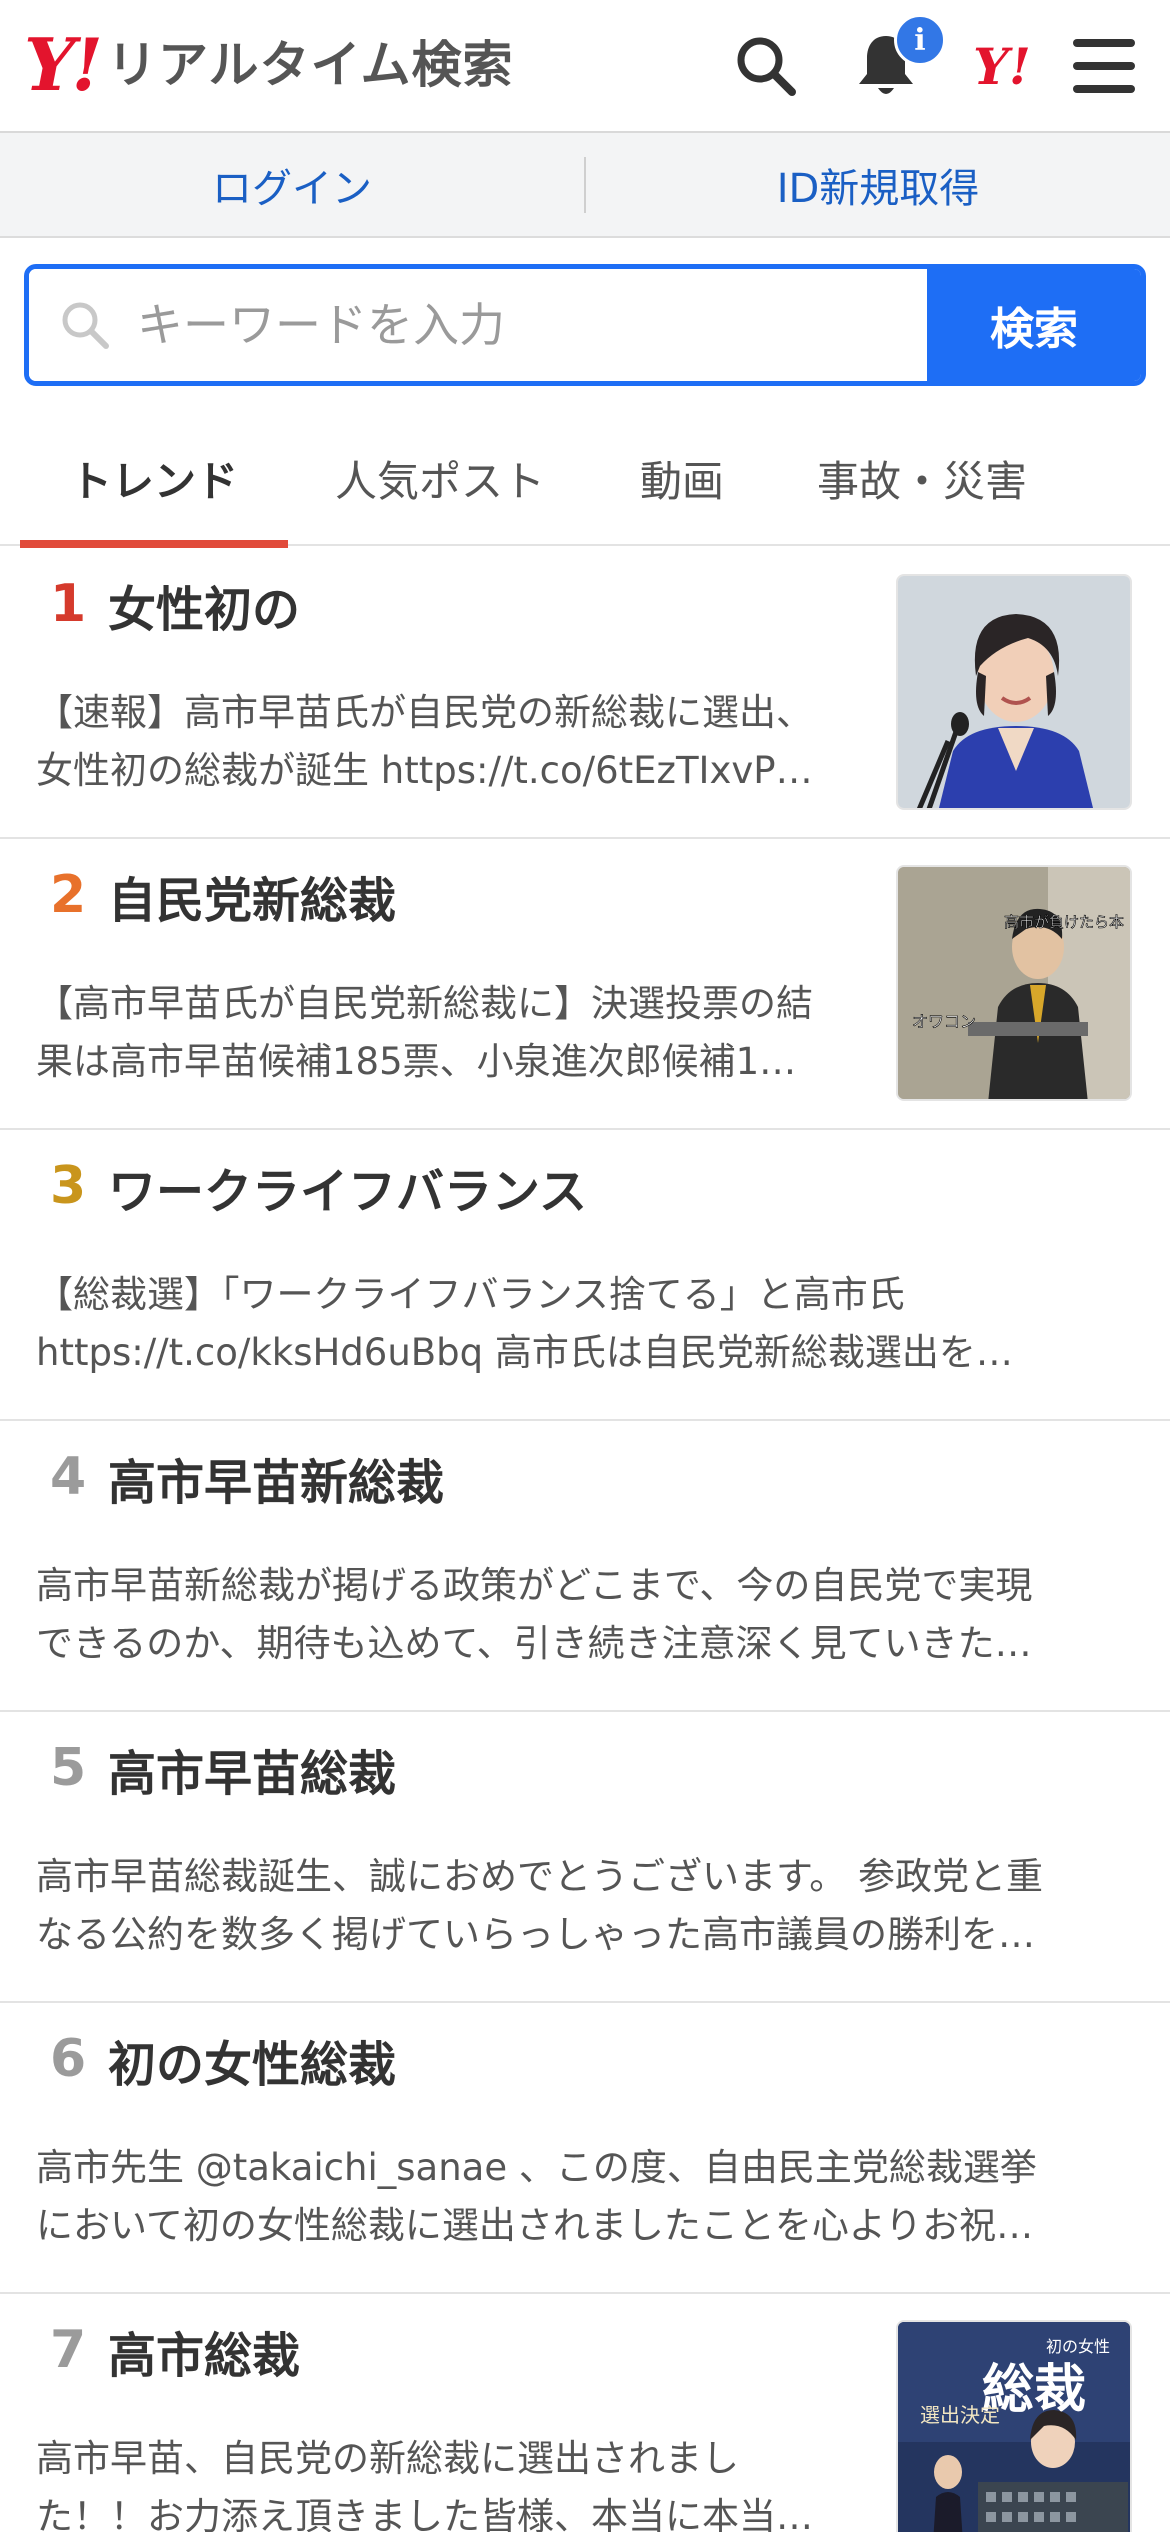 This screenshot has height=2532, width=1170. I want to click on trend-thumbnail: 高市が負けたら本 オワコン, so click(1014, 983).